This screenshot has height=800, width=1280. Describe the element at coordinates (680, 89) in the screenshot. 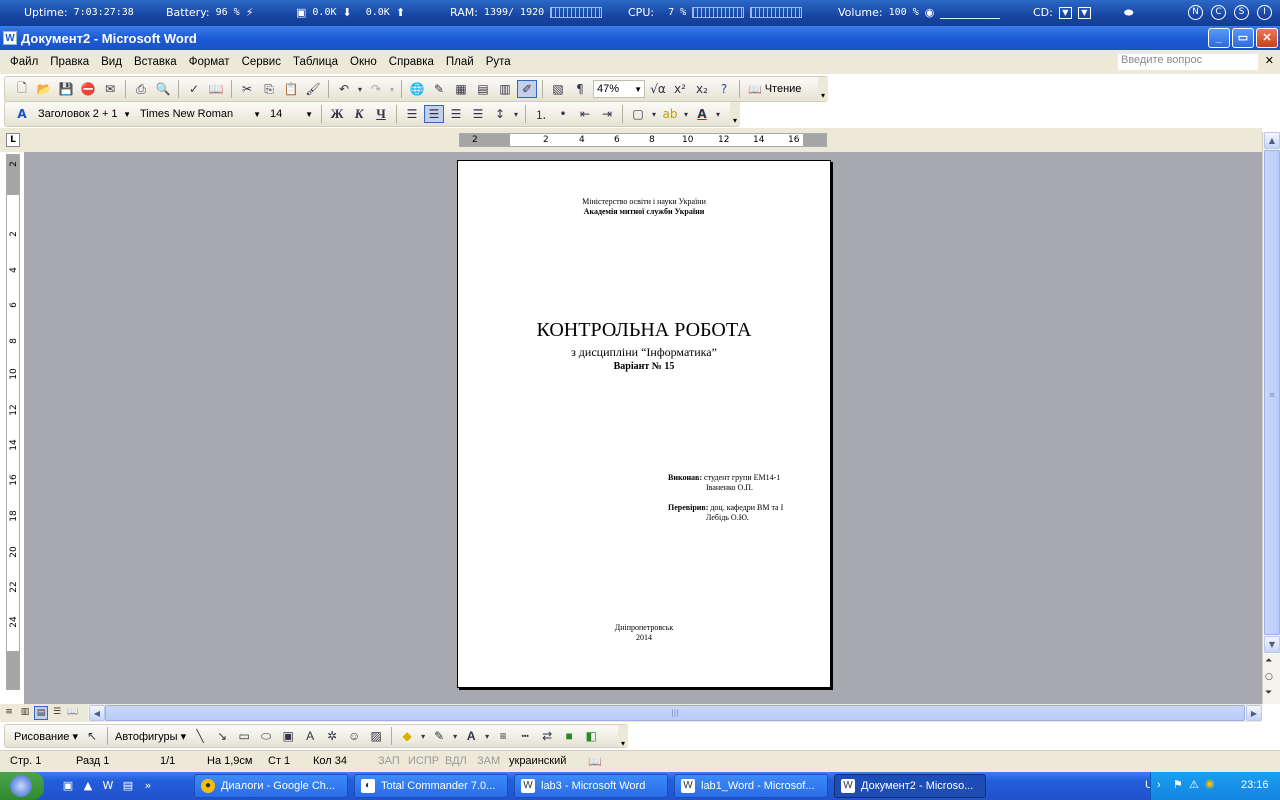

I see `superscript-icon: x²` at that location.